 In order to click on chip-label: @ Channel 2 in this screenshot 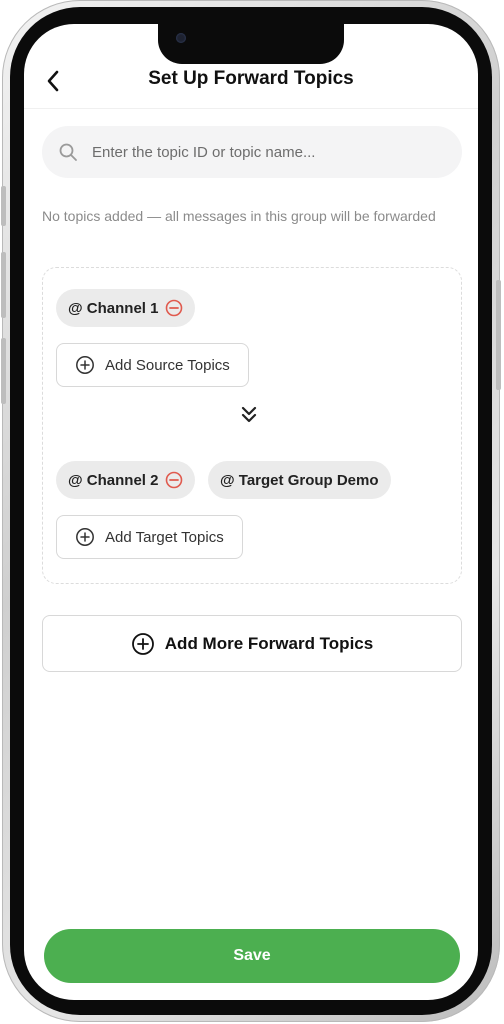, I will do `click(113, 480)`.